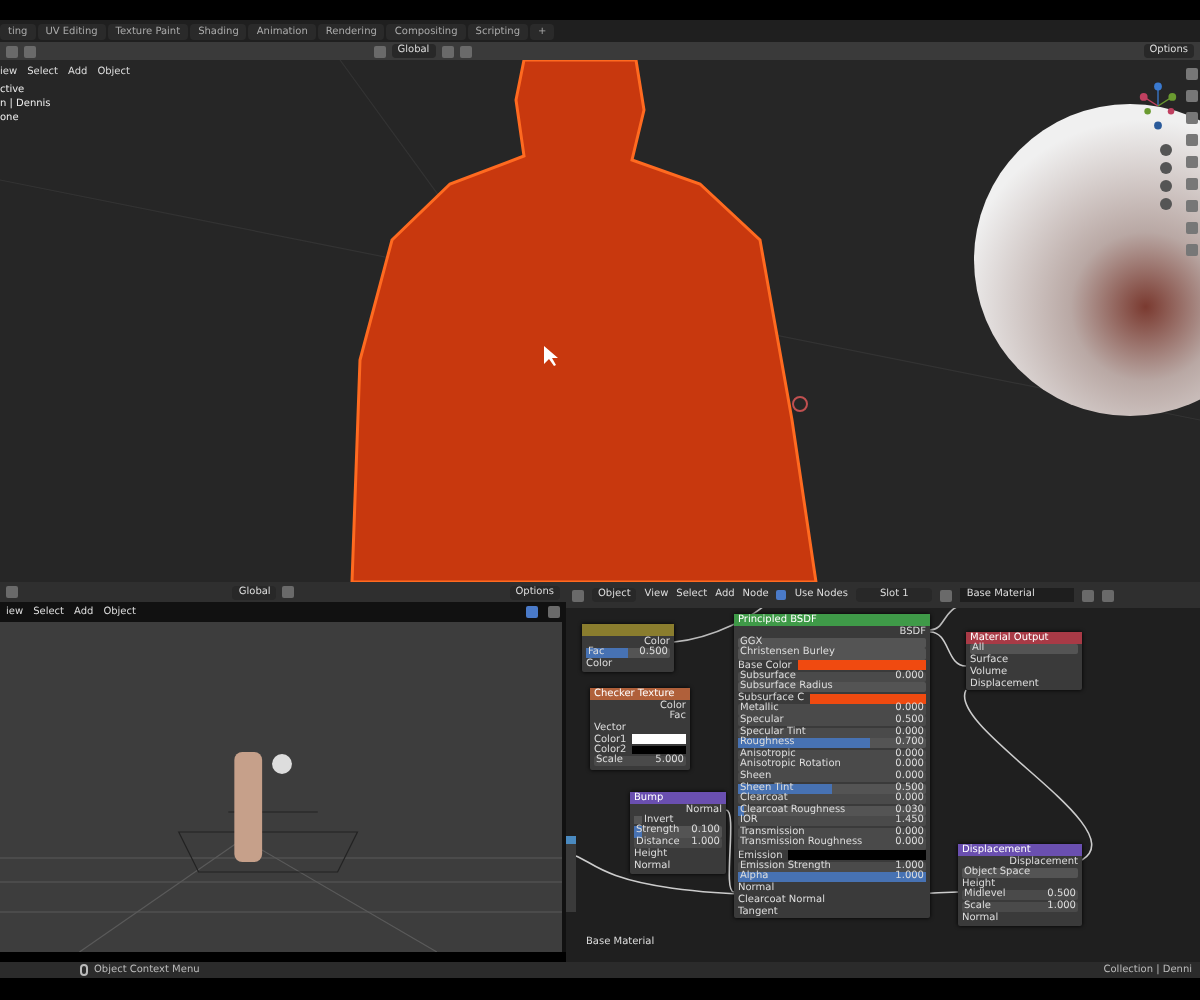 The image size is (1200, 1000). What do you see at coordinates (800, 404) in the screenshot?
I see `cursor-3d-icon` at bounding box center [800, 404].